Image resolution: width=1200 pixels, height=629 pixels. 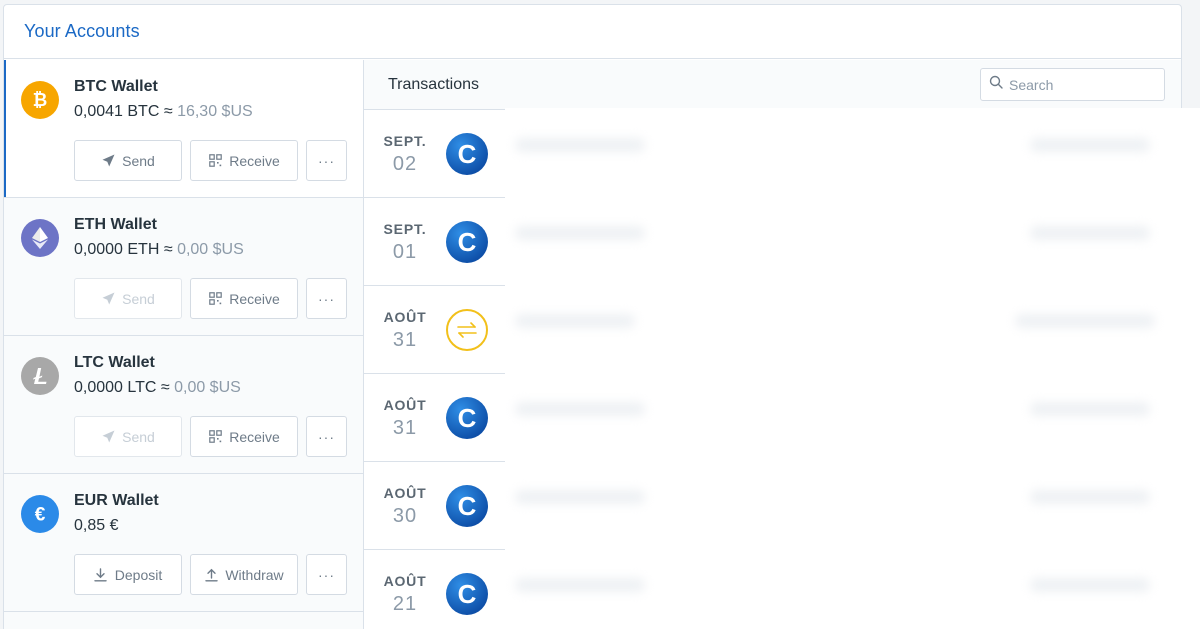 I want to click on search-icon, so click(x=996, y=84).